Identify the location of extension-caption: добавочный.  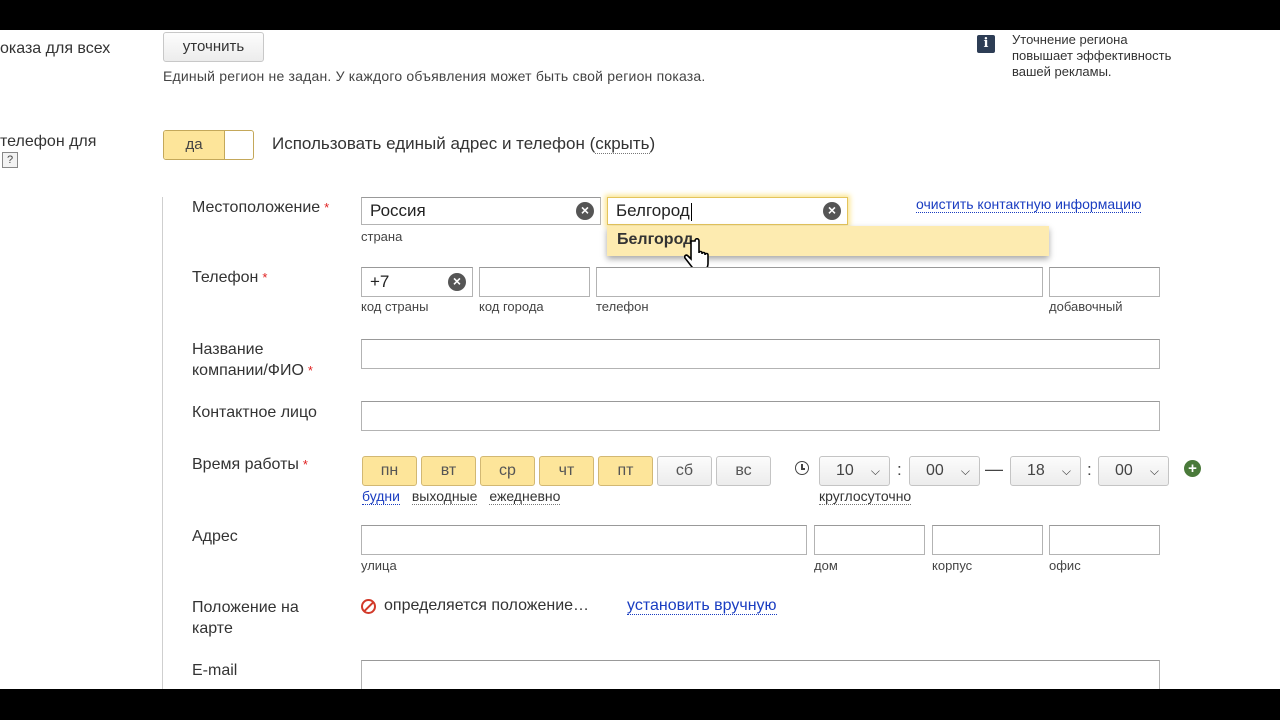
(1086, 306).